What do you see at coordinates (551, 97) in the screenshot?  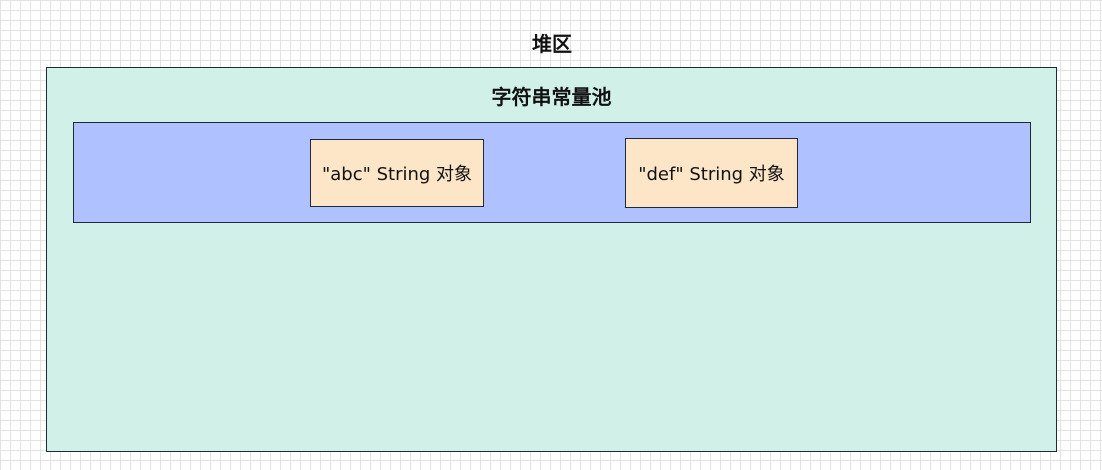 I see `string-pool-title: 字符串常量池` at bounding box center [551, 97].